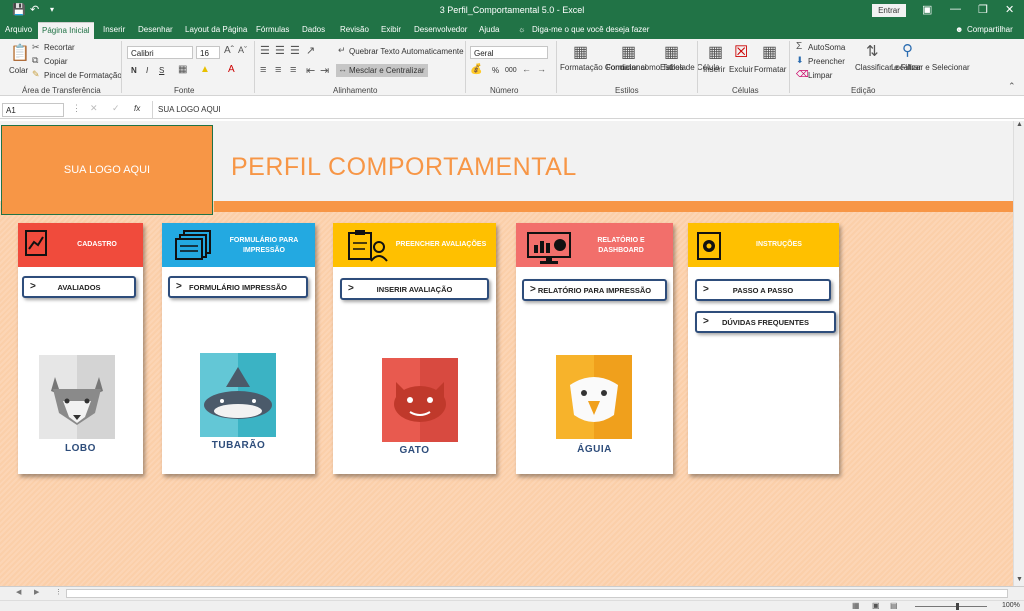 The image size is (1024, 611). Describe the element at coordinates (147, 70) in the screenshot. I see `italic-button: I` at that location.